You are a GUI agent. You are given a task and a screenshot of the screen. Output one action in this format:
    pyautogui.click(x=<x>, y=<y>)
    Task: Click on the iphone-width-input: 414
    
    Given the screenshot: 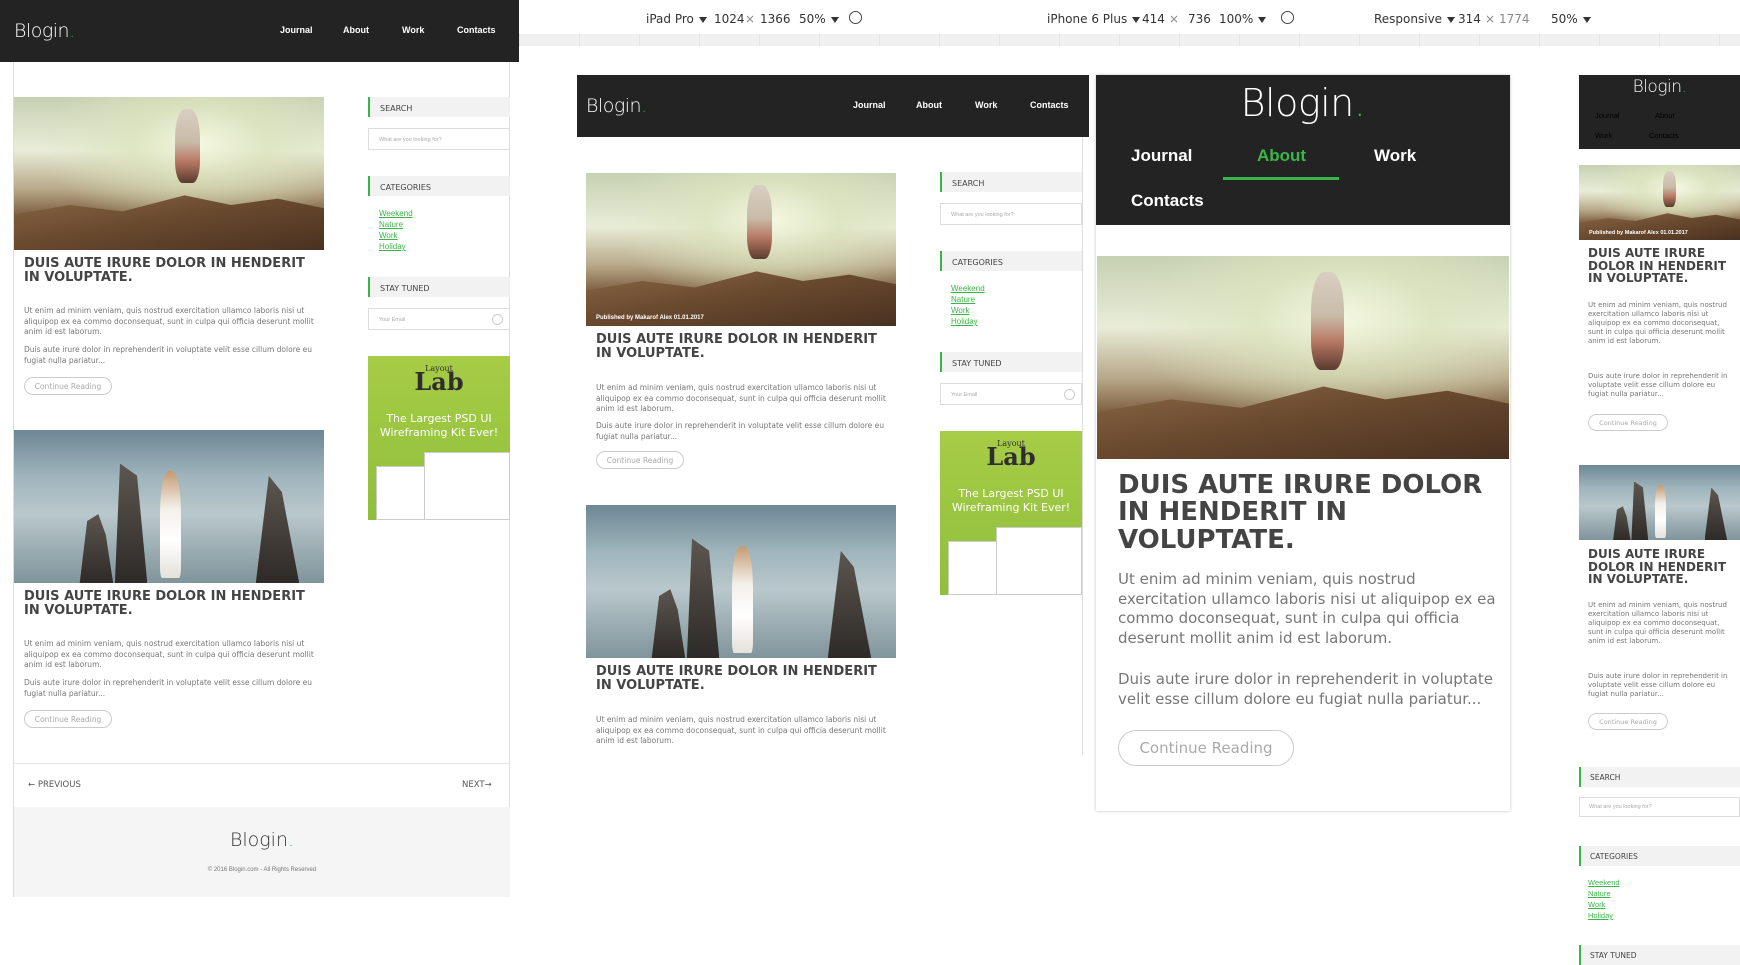 What is the action you would take?
    pyautogui.click(x=1153, y=19)
    